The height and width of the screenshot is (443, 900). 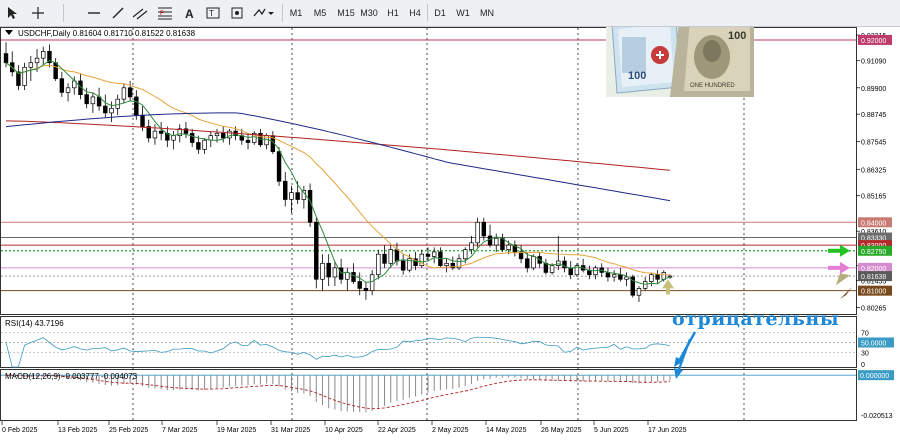 I want to click on time-tick-label: 13 Feb 2025, so click(x=77, y=430).